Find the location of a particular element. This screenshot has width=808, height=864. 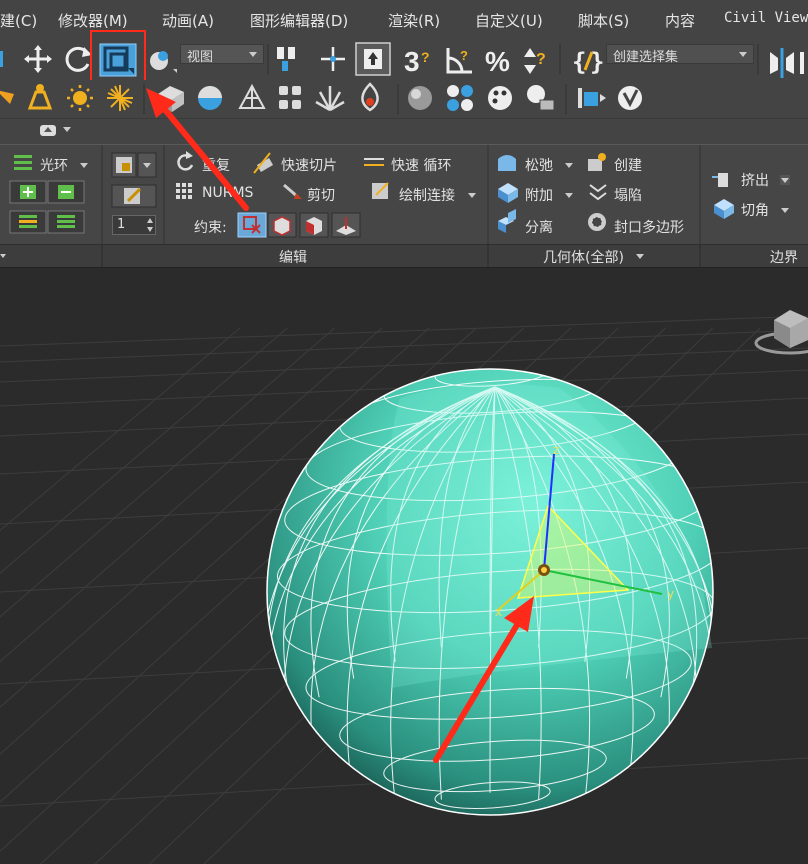

named-selection-icon: { } is located at coordinates (588, 62).